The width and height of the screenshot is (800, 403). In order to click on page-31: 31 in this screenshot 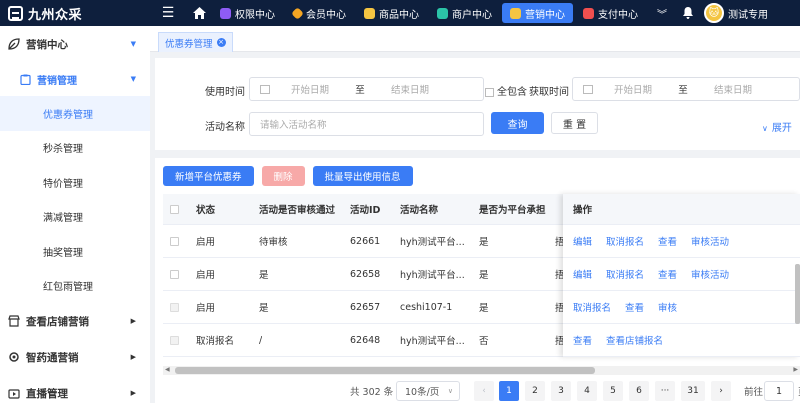, I will do `click(693, 391)`.